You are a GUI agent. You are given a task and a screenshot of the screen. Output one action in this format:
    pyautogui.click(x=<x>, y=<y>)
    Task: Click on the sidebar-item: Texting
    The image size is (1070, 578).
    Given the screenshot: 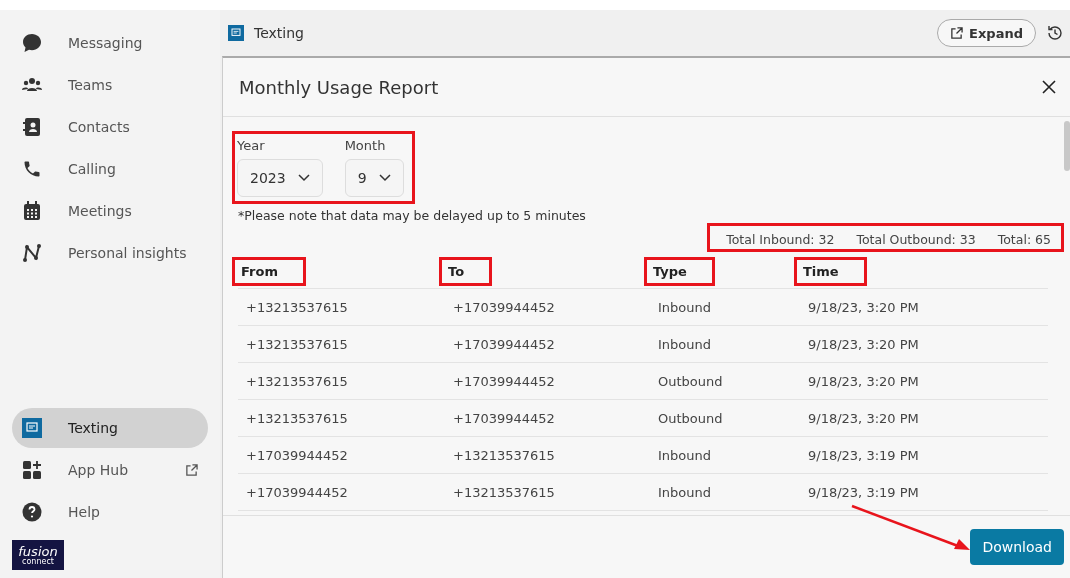 What is the action you would take?
    pyautogui.click(x=110, y=428)
    